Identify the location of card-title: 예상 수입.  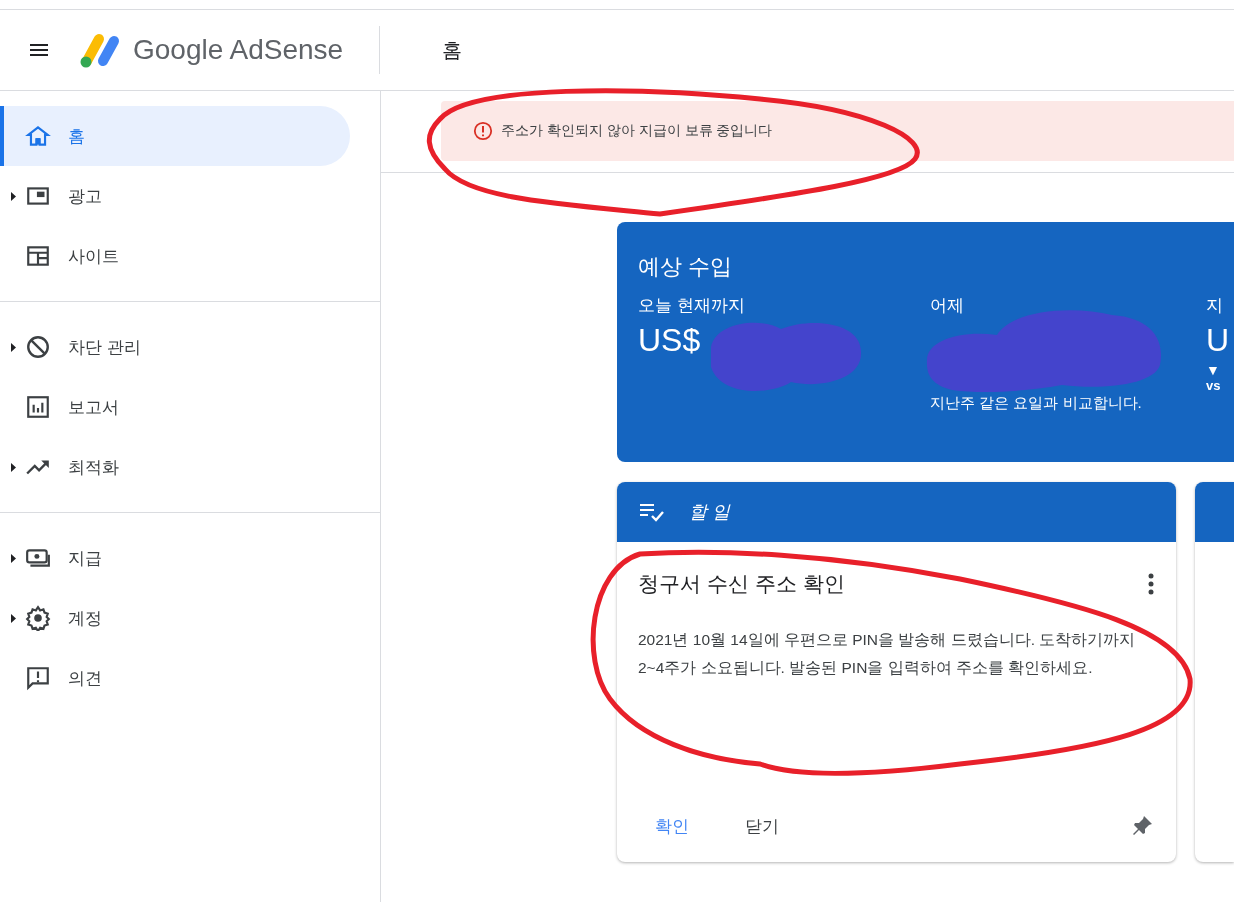
(686, 267).